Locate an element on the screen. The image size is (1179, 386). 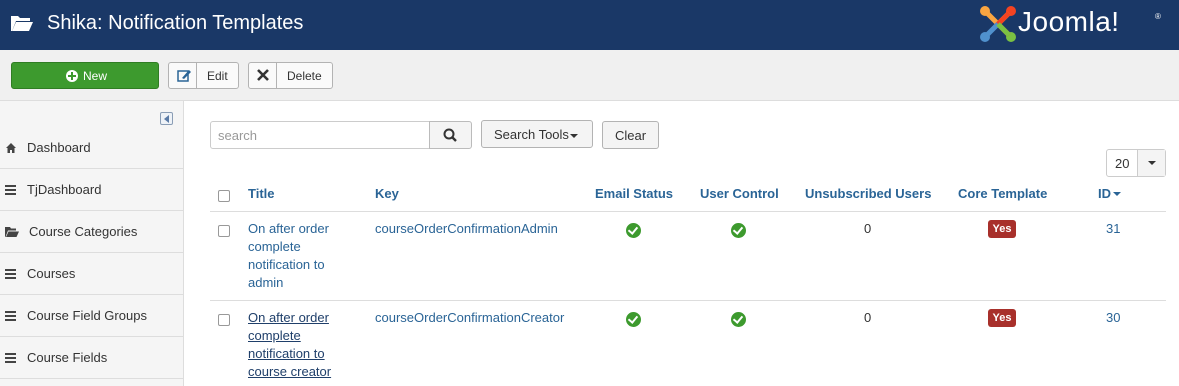
sidebar-collapse-icon is located at coordinates (166, 118).